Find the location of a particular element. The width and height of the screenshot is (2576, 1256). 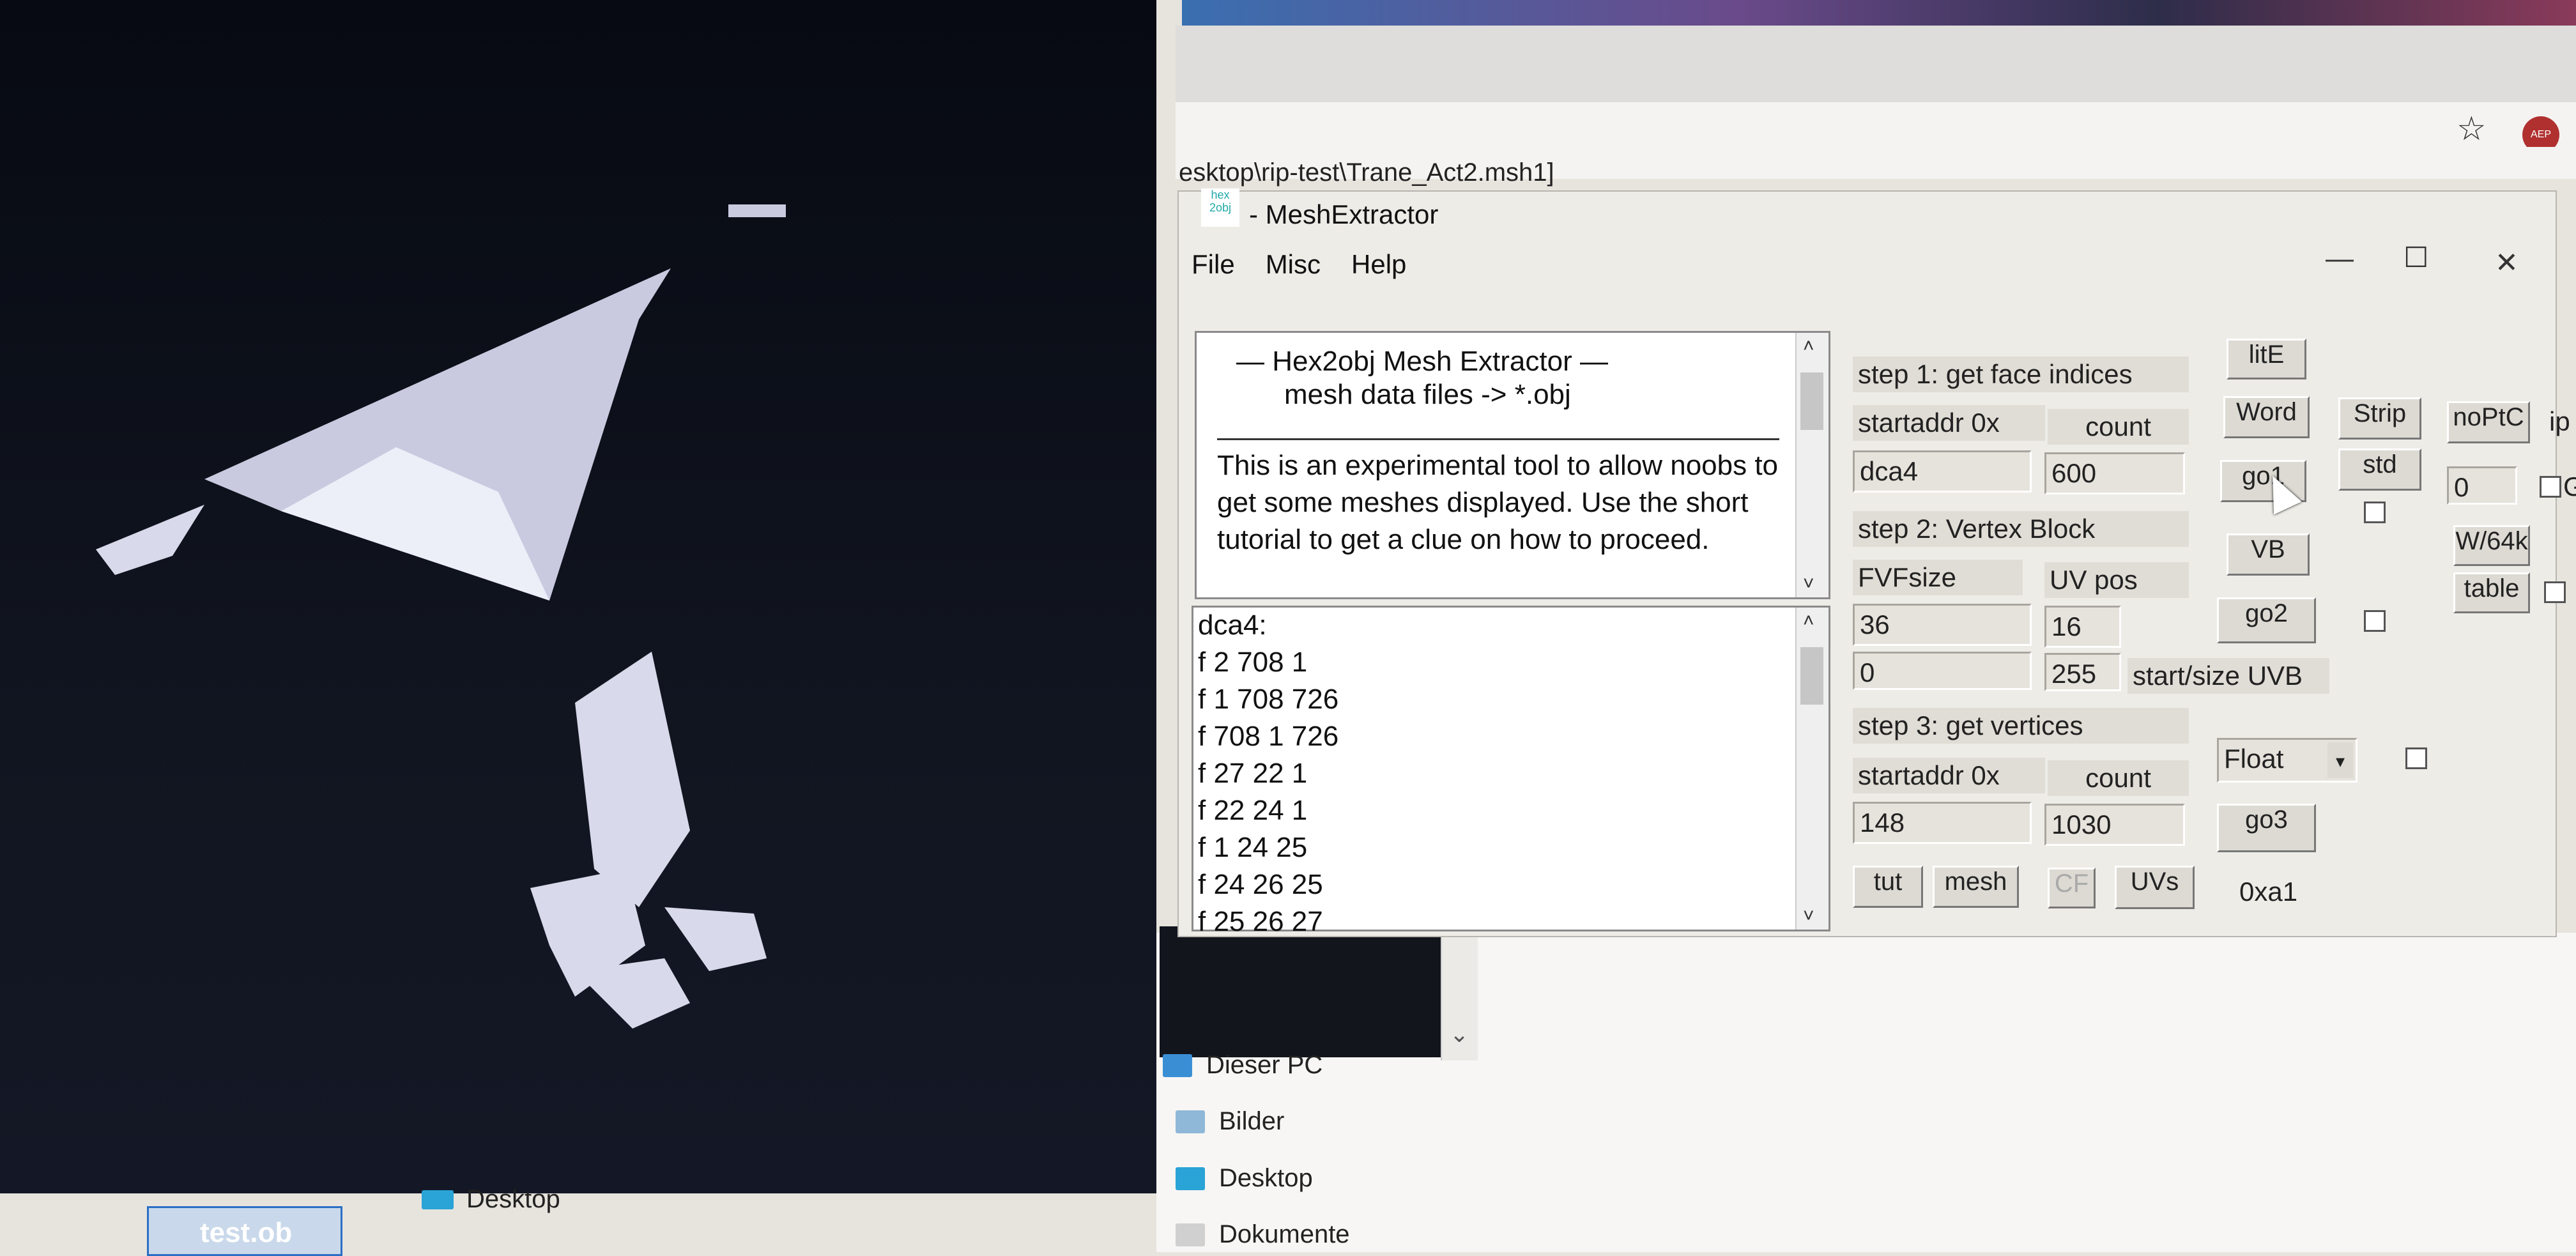

vertex-count-input: 1030 is located at coordinates (2114, 825).